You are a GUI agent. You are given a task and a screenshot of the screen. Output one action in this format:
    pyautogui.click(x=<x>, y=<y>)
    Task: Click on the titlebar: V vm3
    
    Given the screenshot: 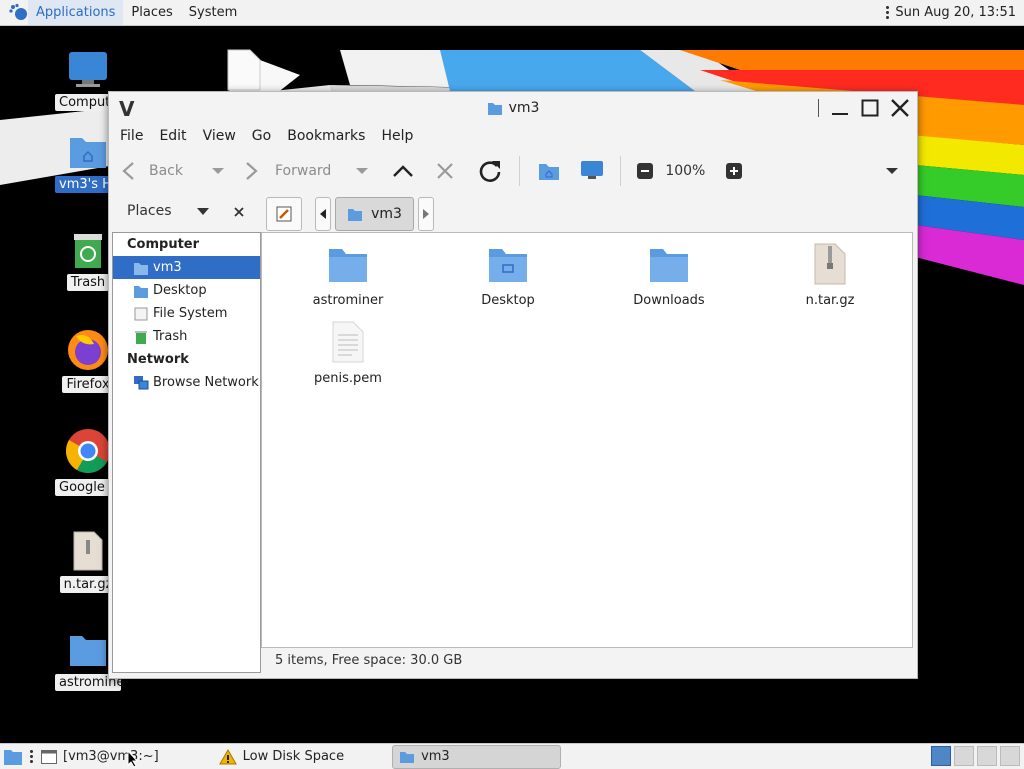 What is the action you would take?
    pyautogui.click(x=513, y=107)
    